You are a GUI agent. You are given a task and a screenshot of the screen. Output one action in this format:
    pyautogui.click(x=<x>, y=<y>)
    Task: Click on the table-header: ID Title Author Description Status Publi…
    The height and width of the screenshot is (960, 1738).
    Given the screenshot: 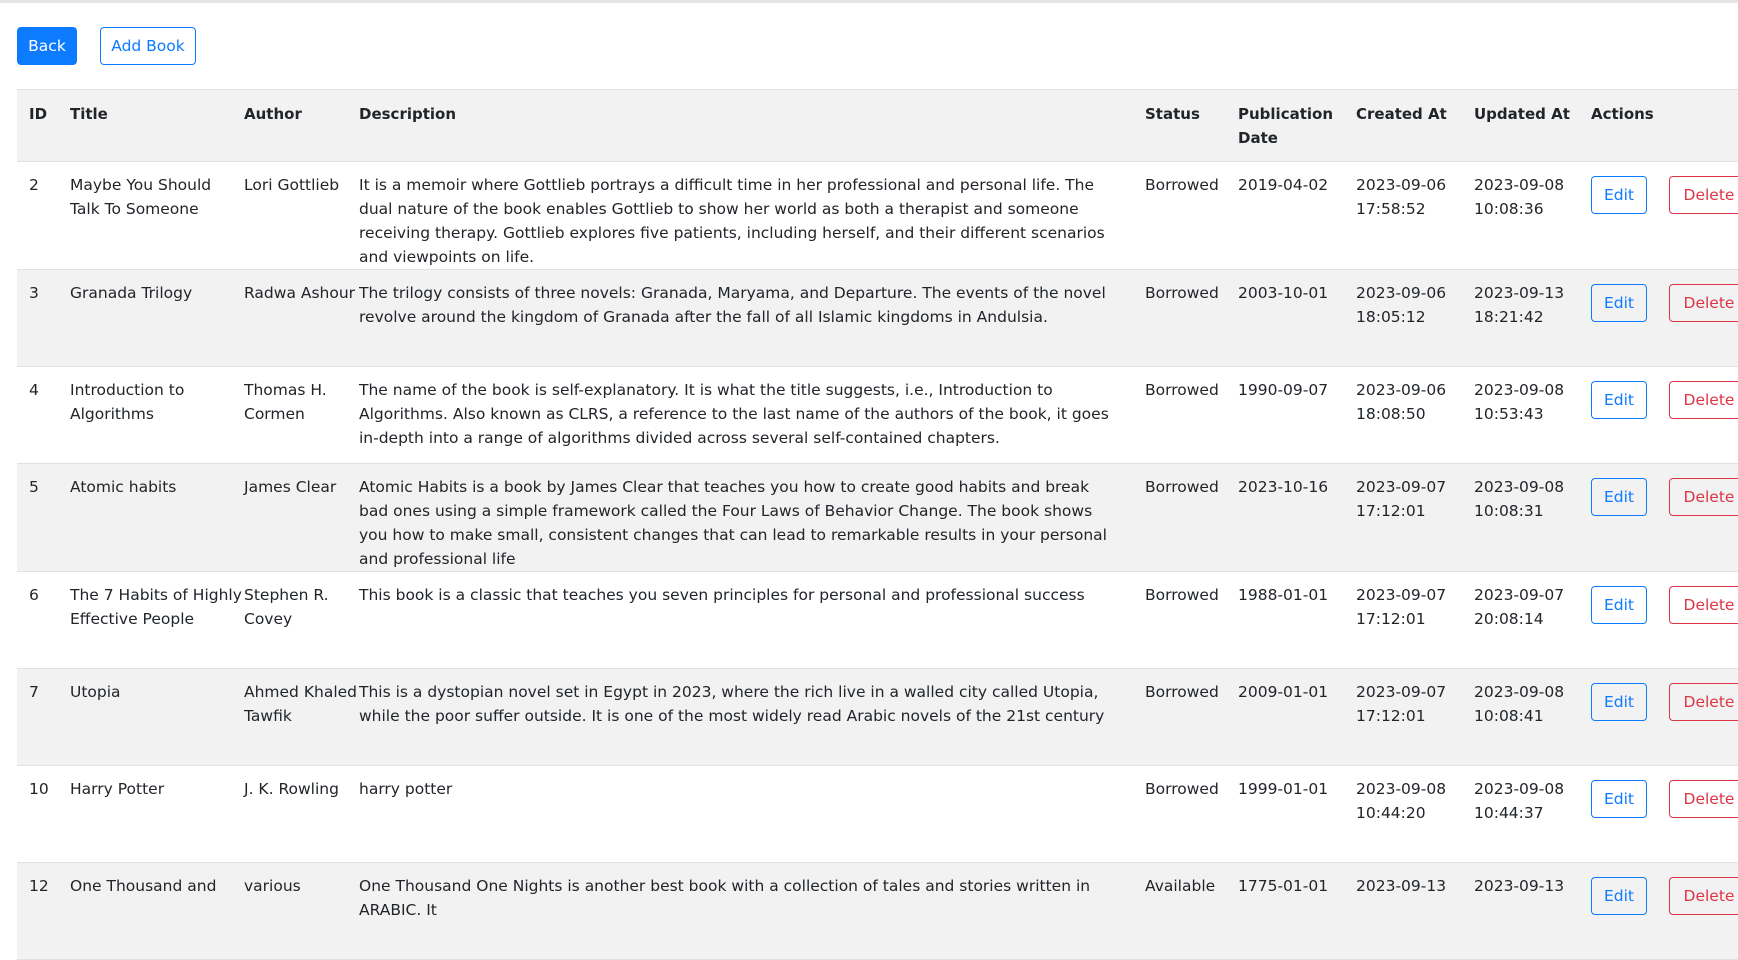 What is the action you would take?
    pyautogui.click(x=877, y=125)
    